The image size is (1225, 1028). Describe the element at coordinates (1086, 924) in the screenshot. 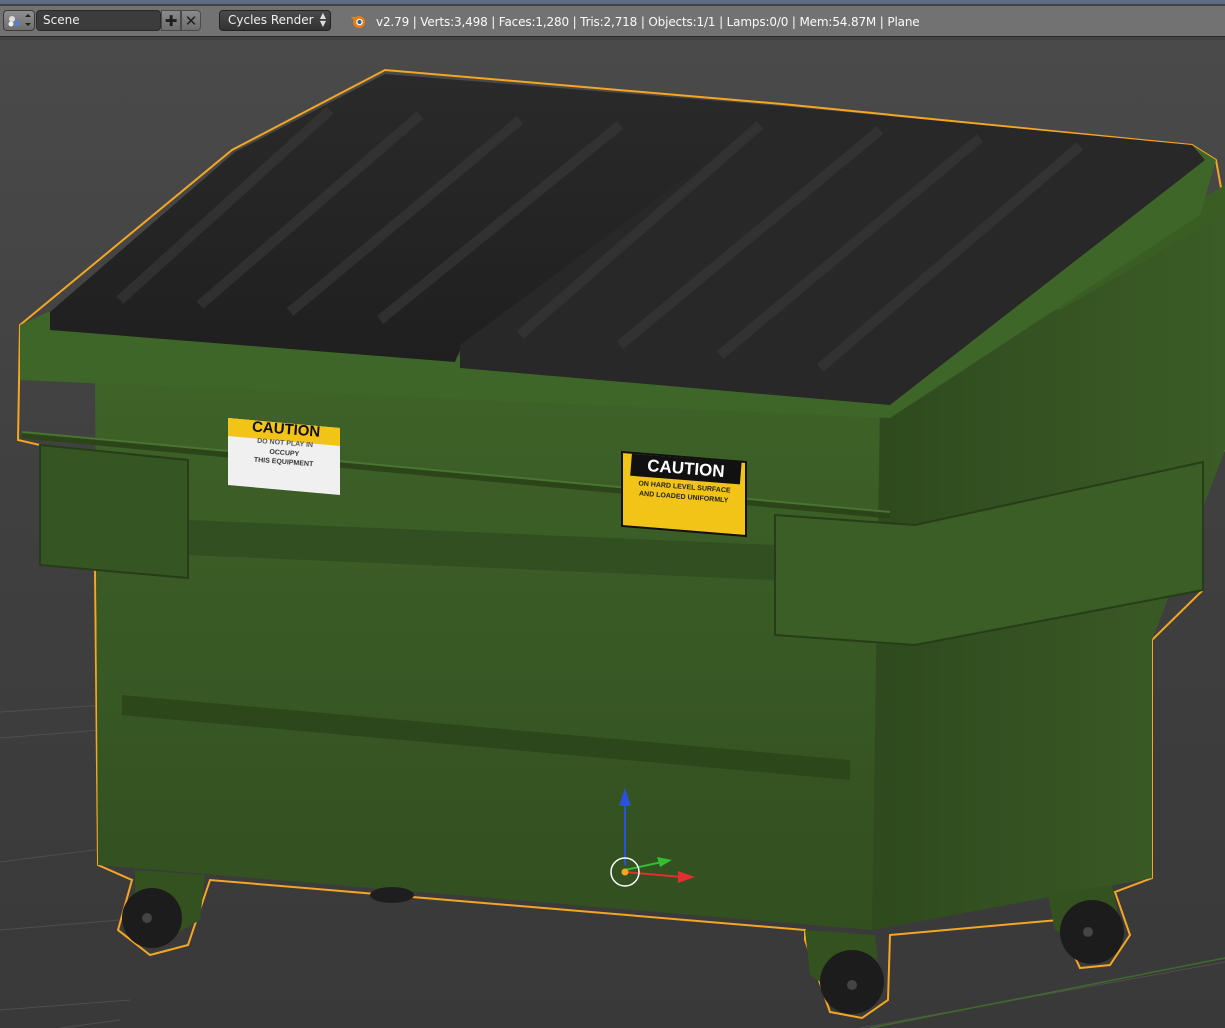

I see `caster-wheel-back-right` at that location.